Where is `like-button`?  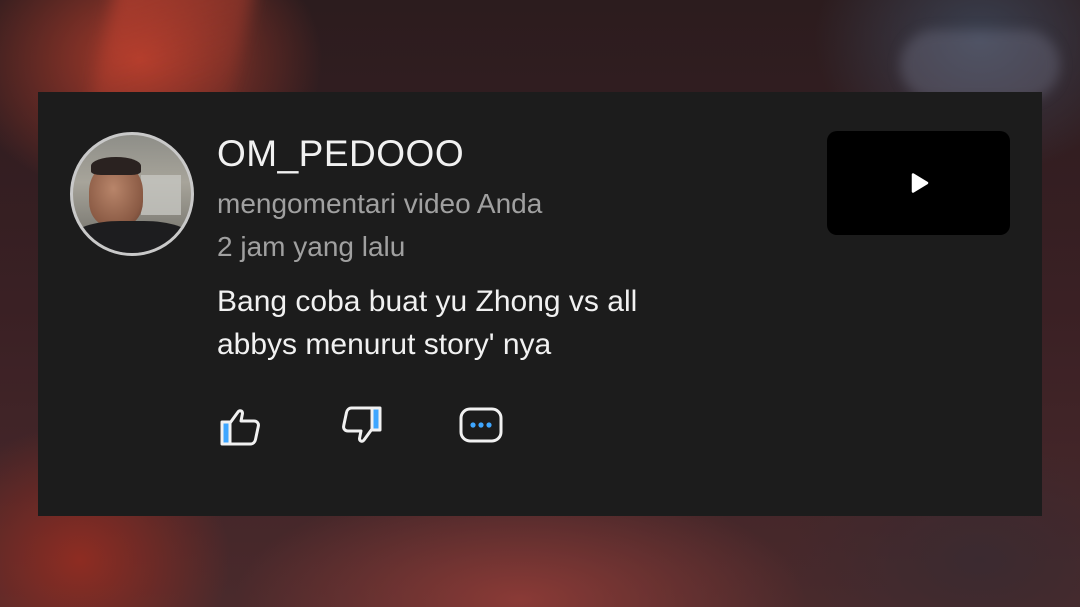
like-button is located at coordinates (241, 426).